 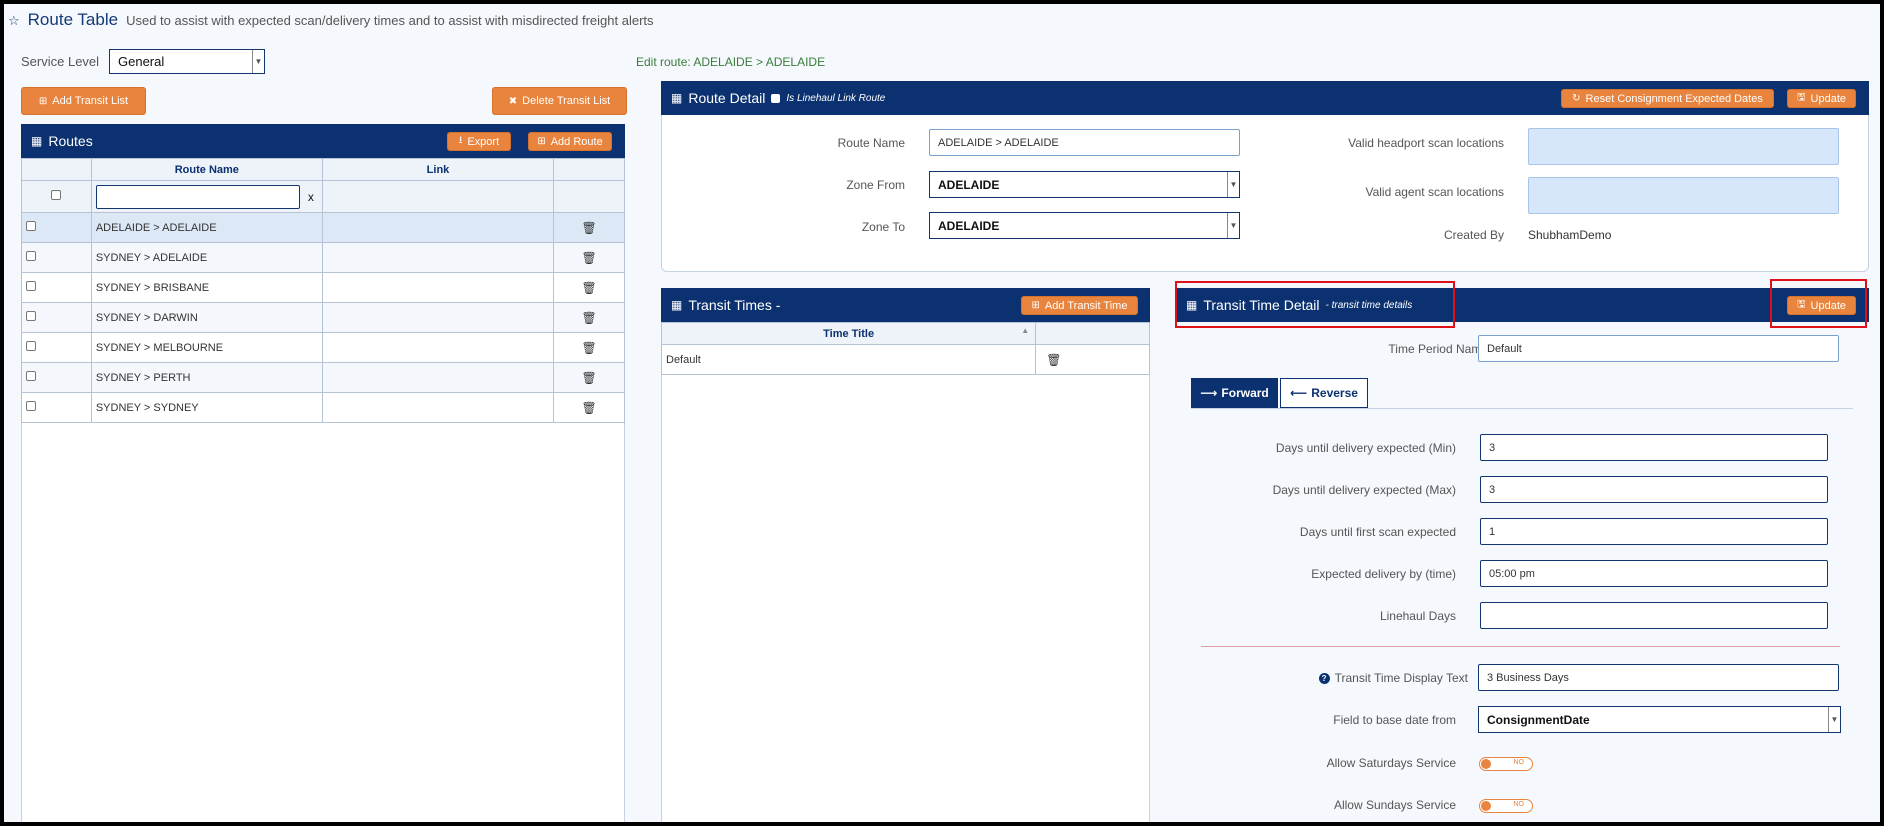 What do you see at coordinates (1394, 720) in the screenshot?
I see `base-date-label: Field to base date from` at bounding box center [1394, 720].